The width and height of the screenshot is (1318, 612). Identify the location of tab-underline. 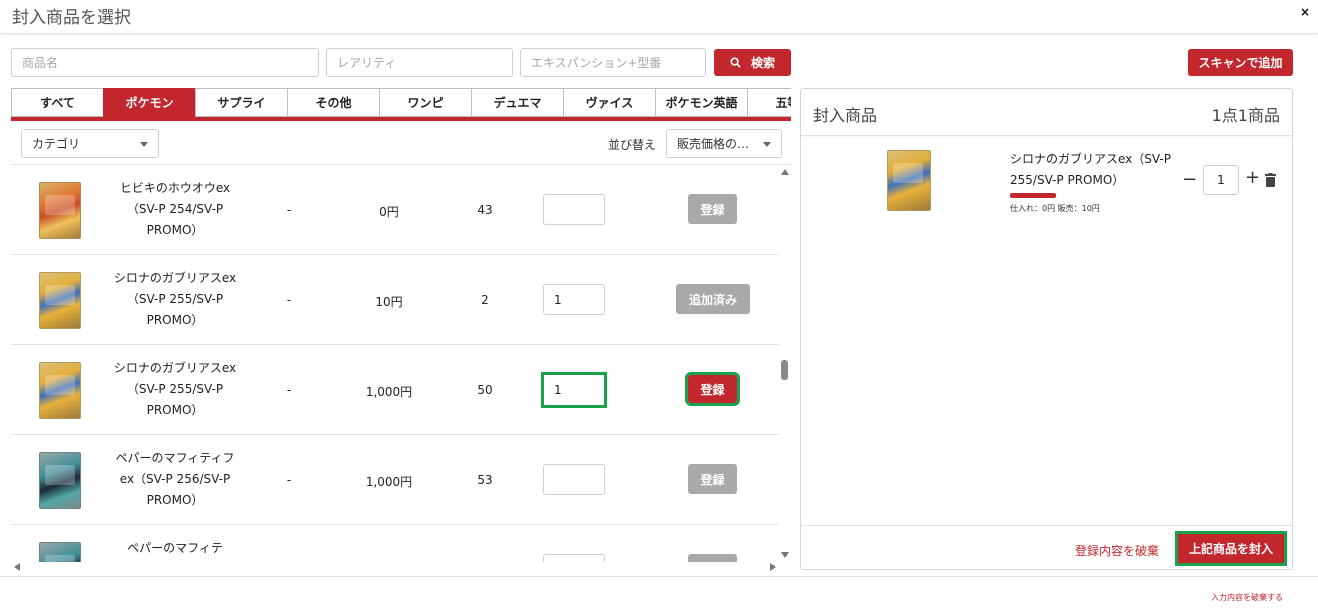
(401, 119).